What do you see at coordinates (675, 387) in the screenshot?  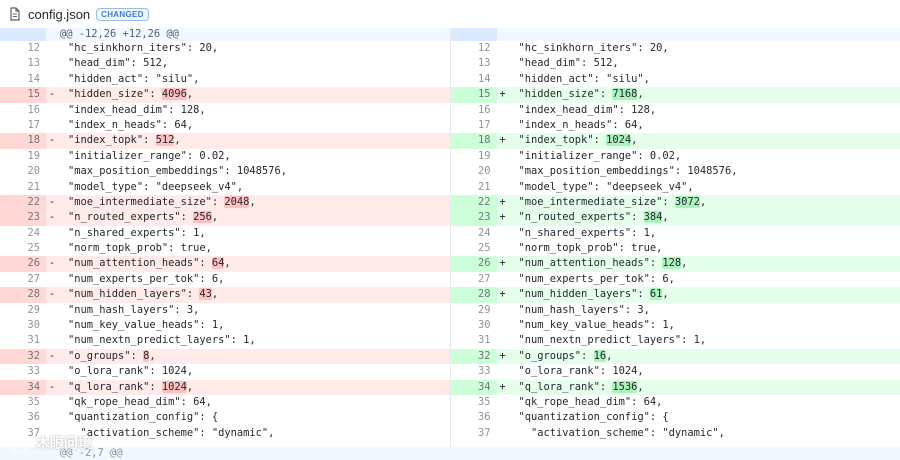 I see `diff-line: 34 + "q_lora_rank": 1536,` at bounding box center [675, 387].